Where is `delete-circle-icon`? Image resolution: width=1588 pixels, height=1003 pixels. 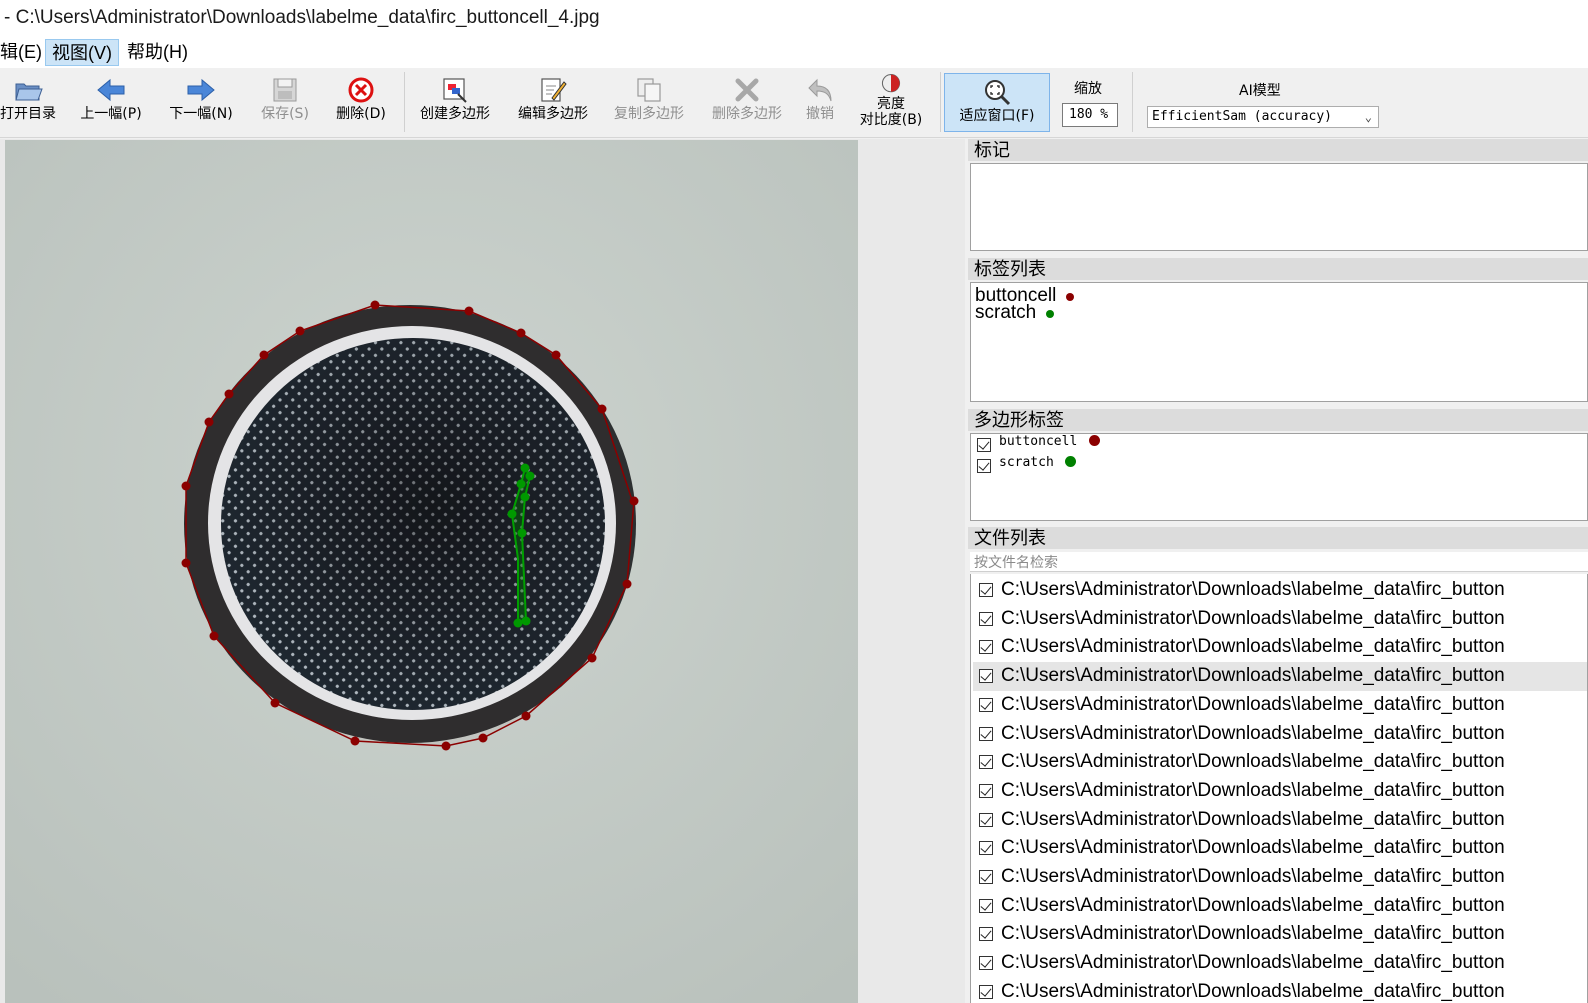
delete-circle-icon is located at coordinates (361, 90).